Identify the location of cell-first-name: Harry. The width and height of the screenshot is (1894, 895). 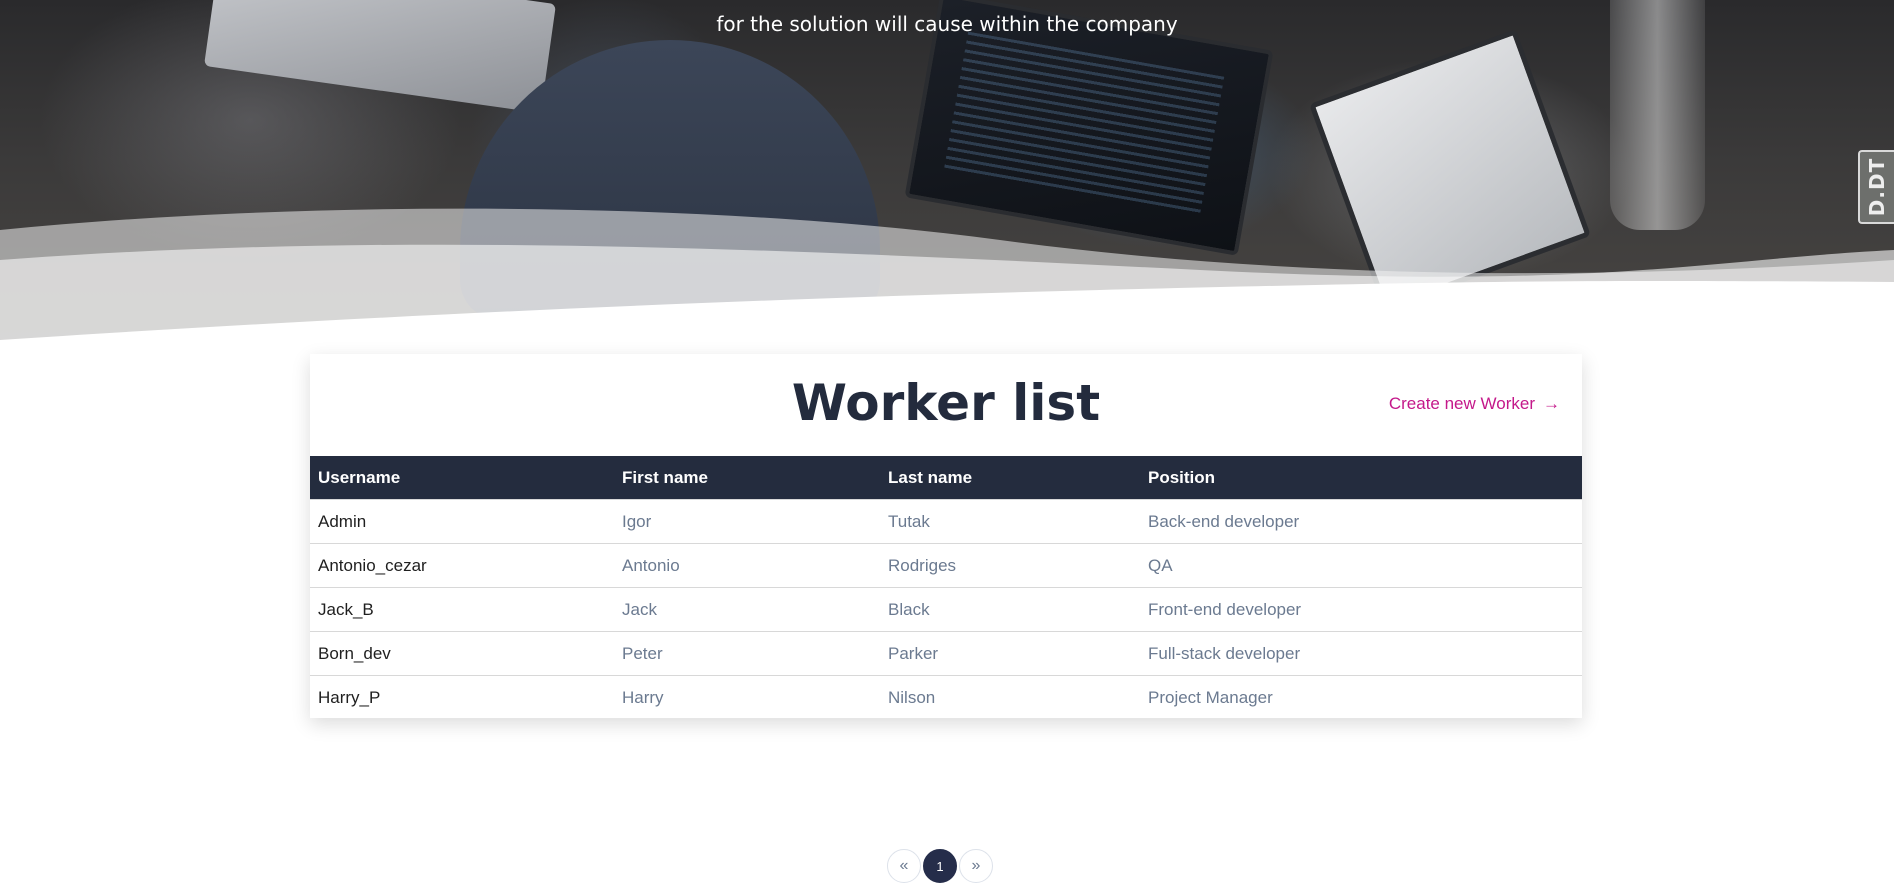
(747, 697).